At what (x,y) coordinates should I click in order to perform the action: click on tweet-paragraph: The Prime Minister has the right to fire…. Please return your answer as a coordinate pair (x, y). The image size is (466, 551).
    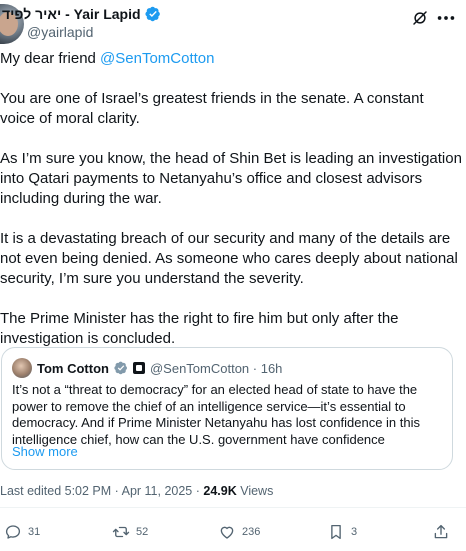
    Looking at the image, I should click on (199, 328).